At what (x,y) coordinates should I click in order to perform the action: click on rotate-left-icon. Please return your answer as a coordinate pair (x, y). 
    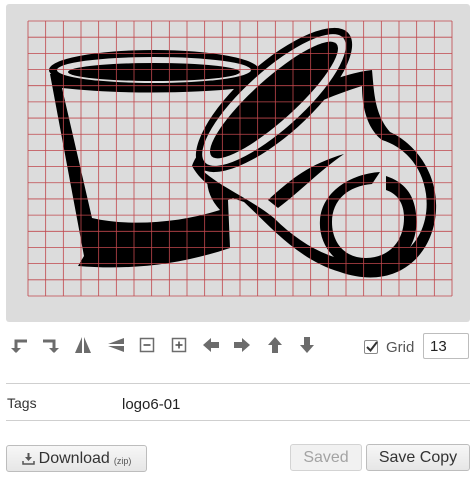
    Looking at the image, I should click on (19, 346).